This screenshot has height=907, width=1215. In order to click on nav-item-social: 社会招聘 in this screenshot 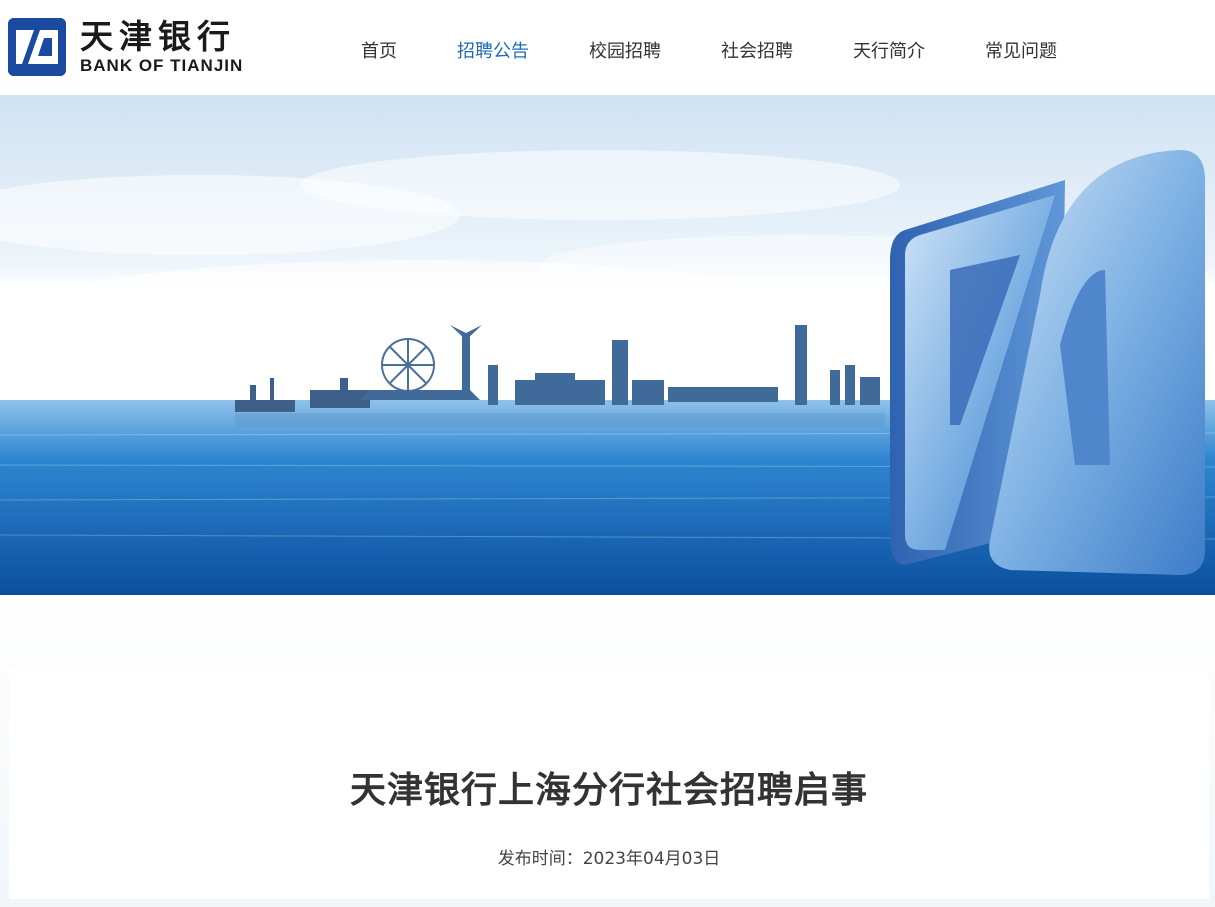, I will do `click(757, 50)`.